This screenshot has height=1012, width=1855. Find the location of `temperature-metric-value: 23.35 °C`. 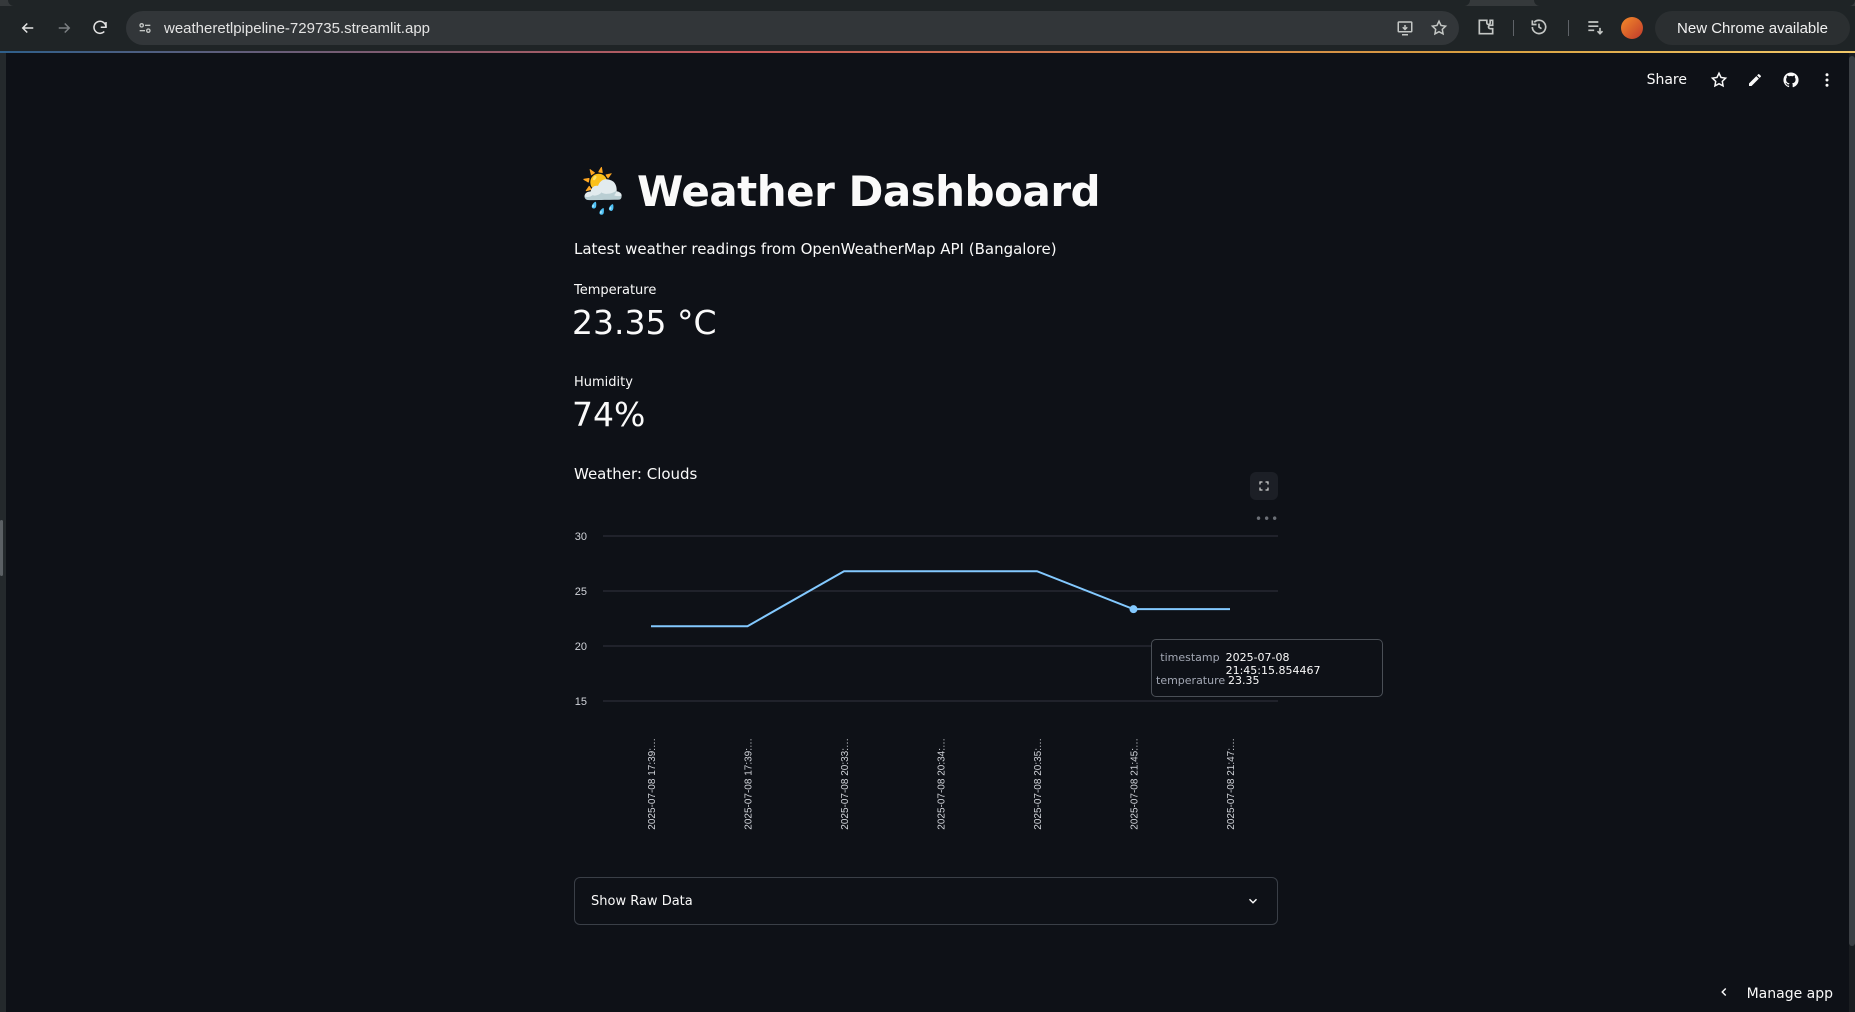

temperature-metric-value: 23.35 °C is located at coordinates (644, 322).